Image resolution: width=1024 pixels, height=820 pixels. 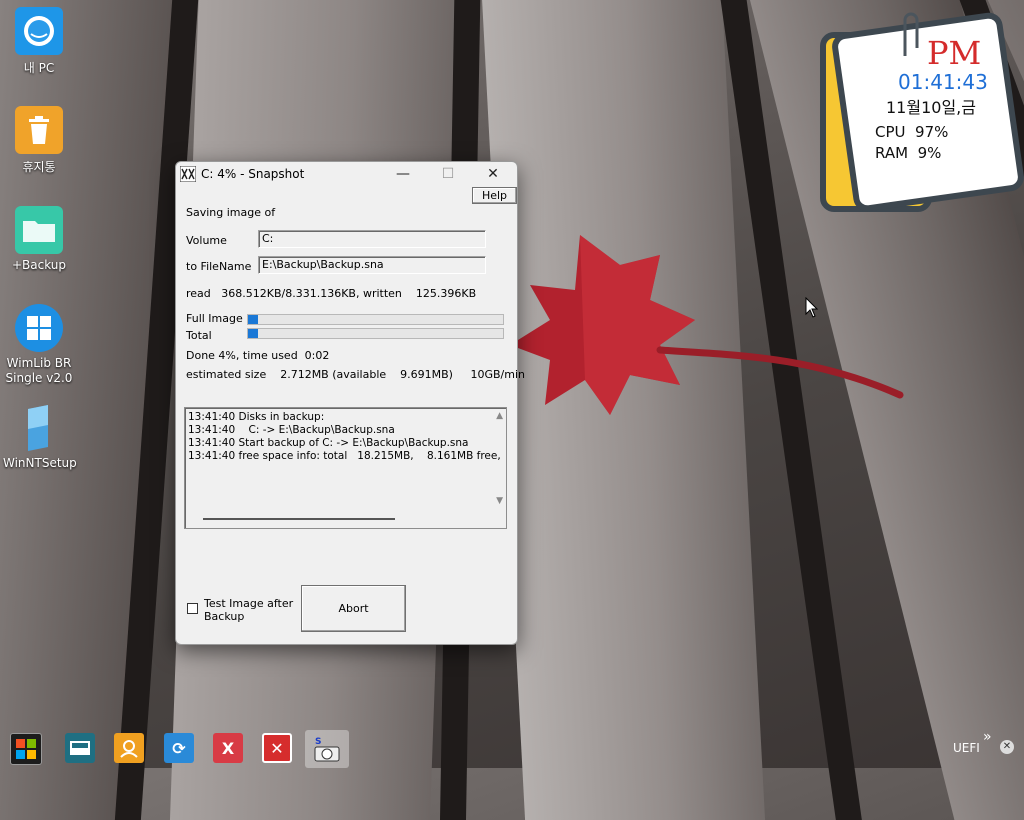 I want to click on desktop-icon-wimlib: WimLib BR Single v2.0, so click(x=39, y=345).